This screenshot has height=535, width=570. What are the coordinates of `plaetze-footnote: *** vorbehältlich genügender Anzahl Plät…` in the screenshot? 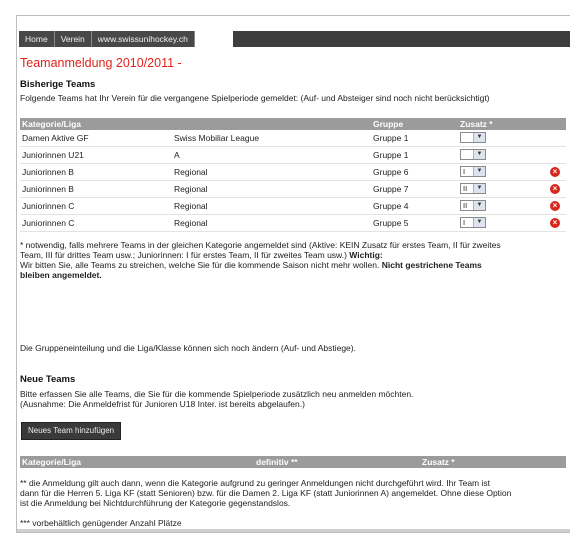 It's located at (101, 523).